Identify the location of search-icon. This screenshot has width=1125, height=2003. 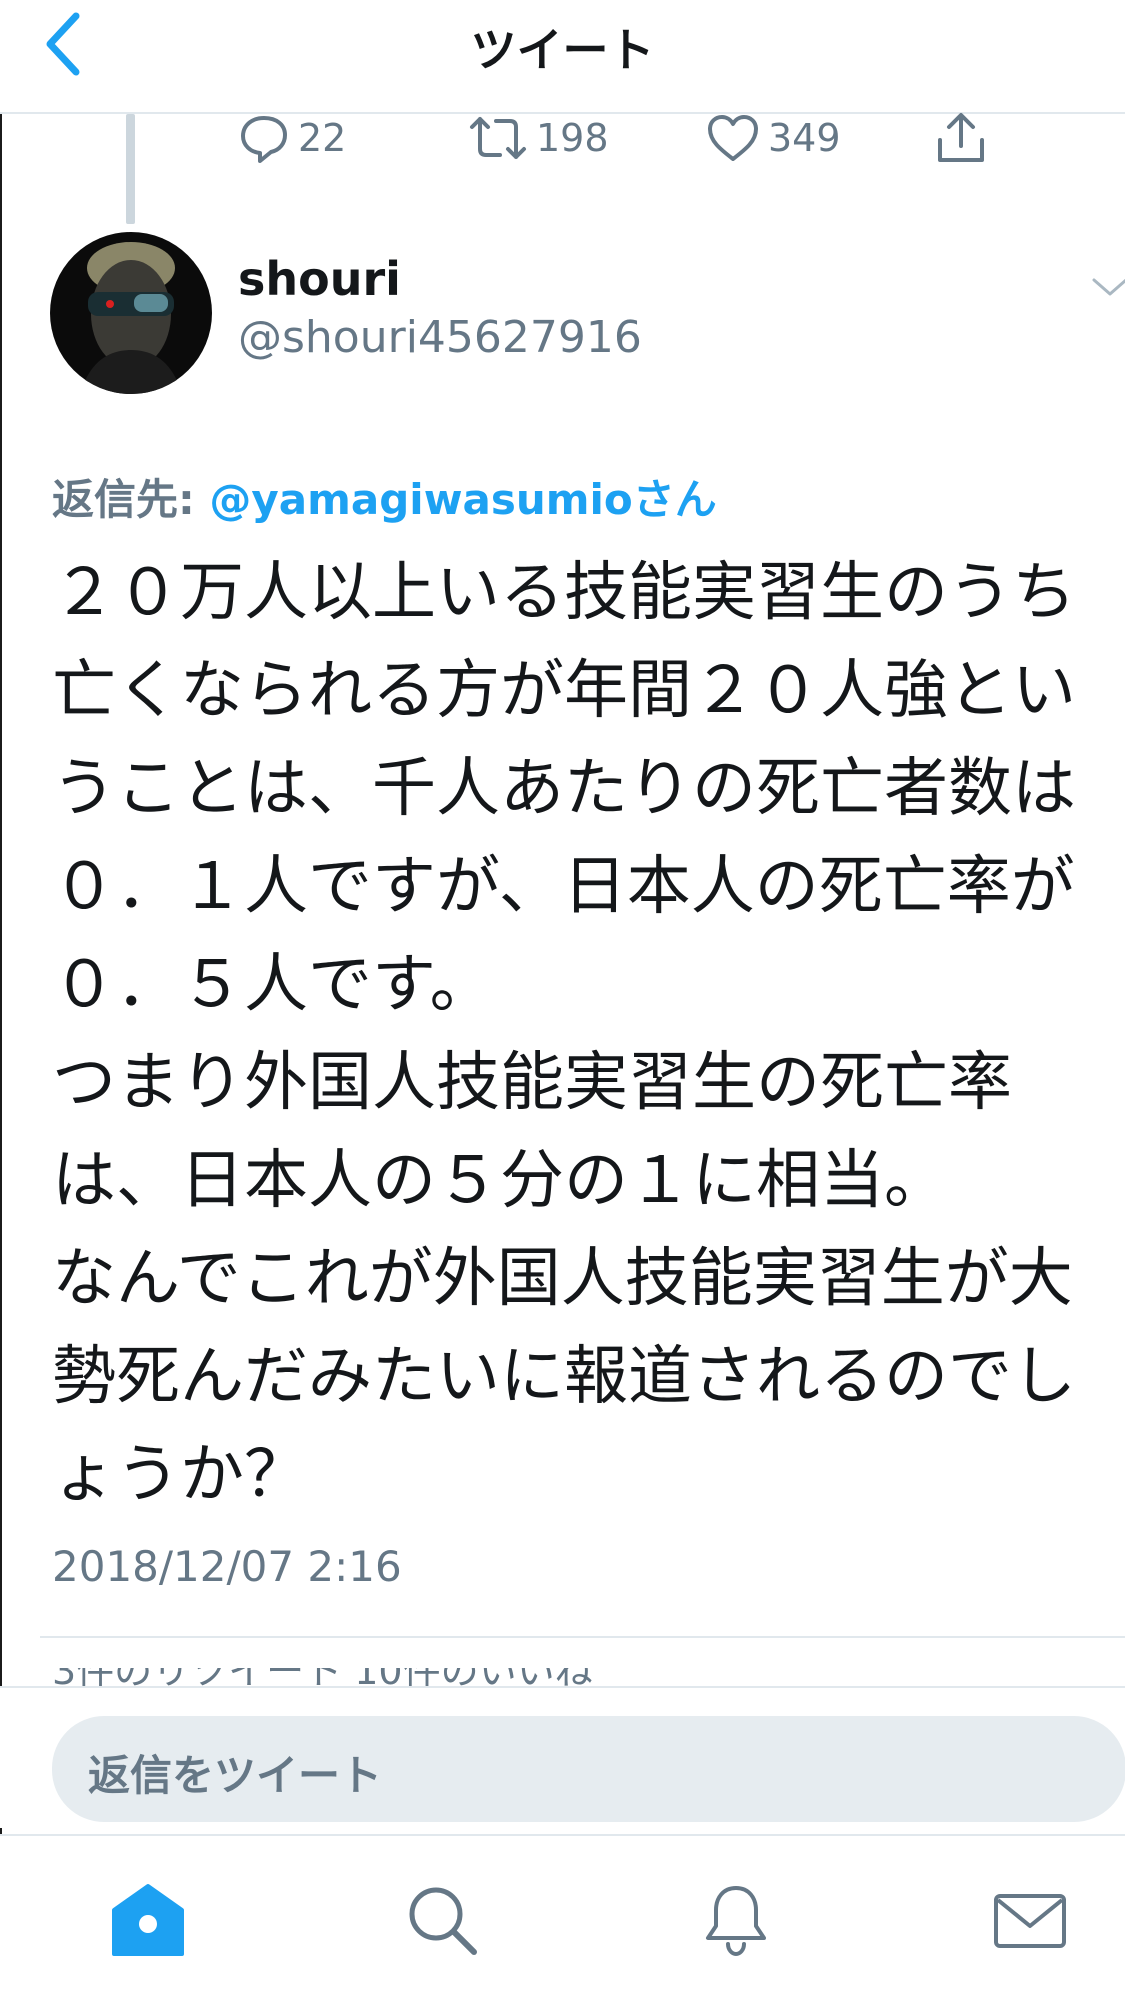
(443, 1921).